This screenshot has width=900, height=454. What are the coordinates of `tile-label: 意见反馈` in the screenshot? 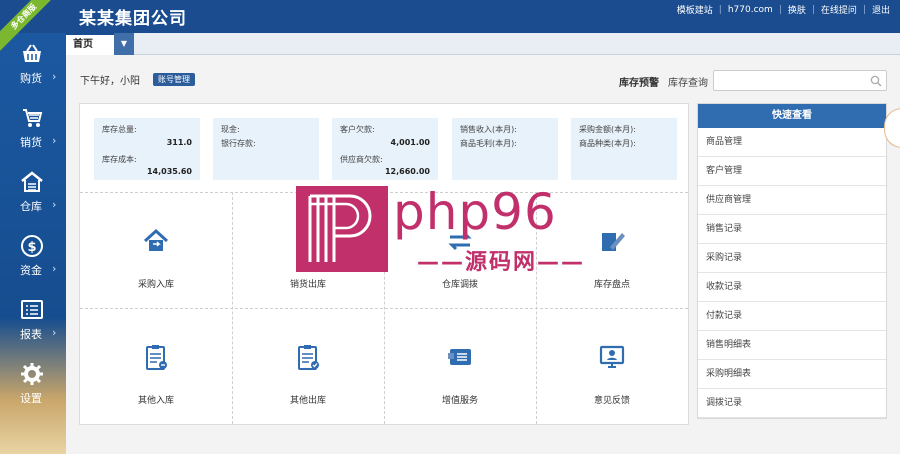 It's located at (611, 401).